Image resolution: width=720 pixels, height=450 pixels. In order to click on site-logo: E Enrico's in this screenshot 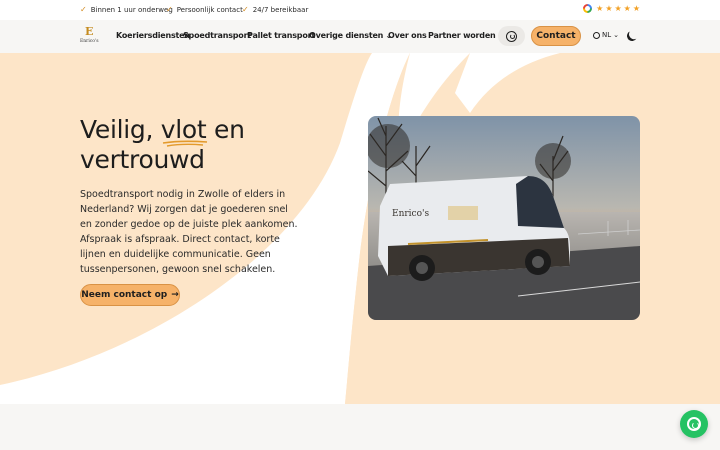, I will do `click(91, 37)`.